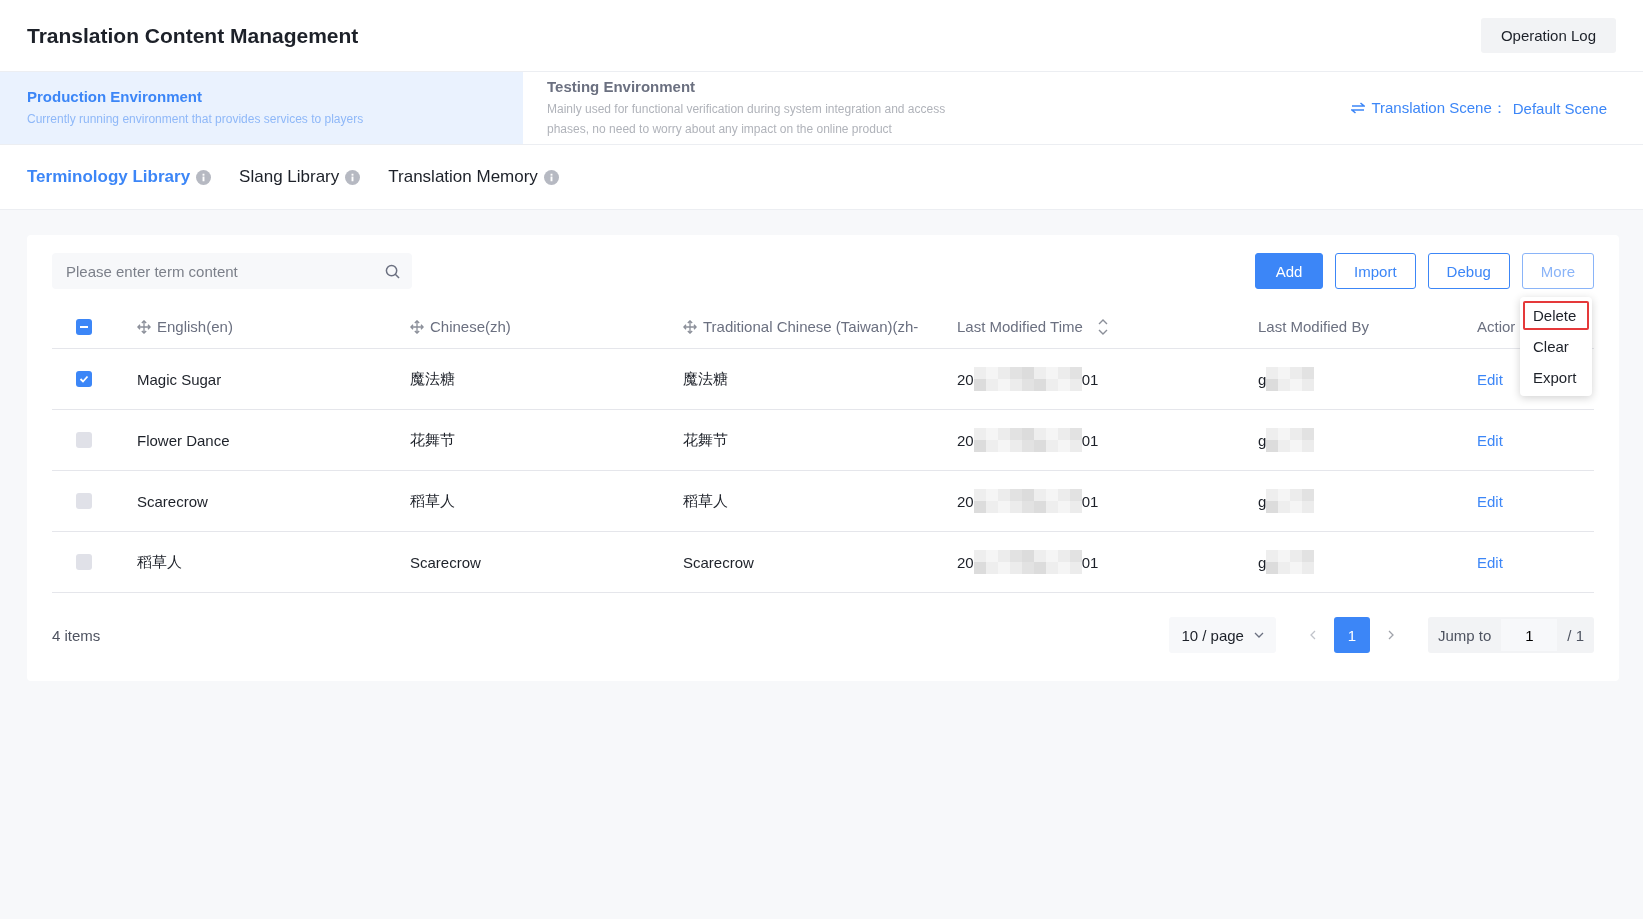 The width and height of the screenshot is (1643, 919). Describe the element at coordinates (261, 108) in the screenshot. I see `environment-tab: Production Environment Currently running environment that provides services to players` at that location.